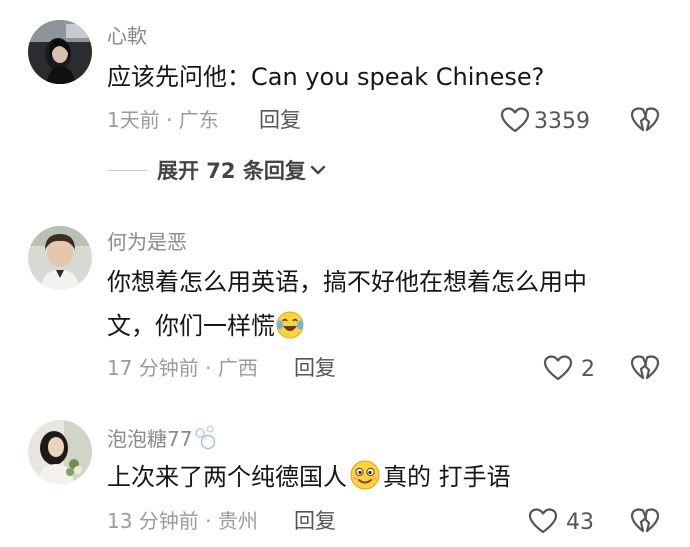  What do you see at coordinates (182, 521) in the screenshot?
I see `comment-meta: 13 分钟前 · 贵州` at bounding box center [182, 521].